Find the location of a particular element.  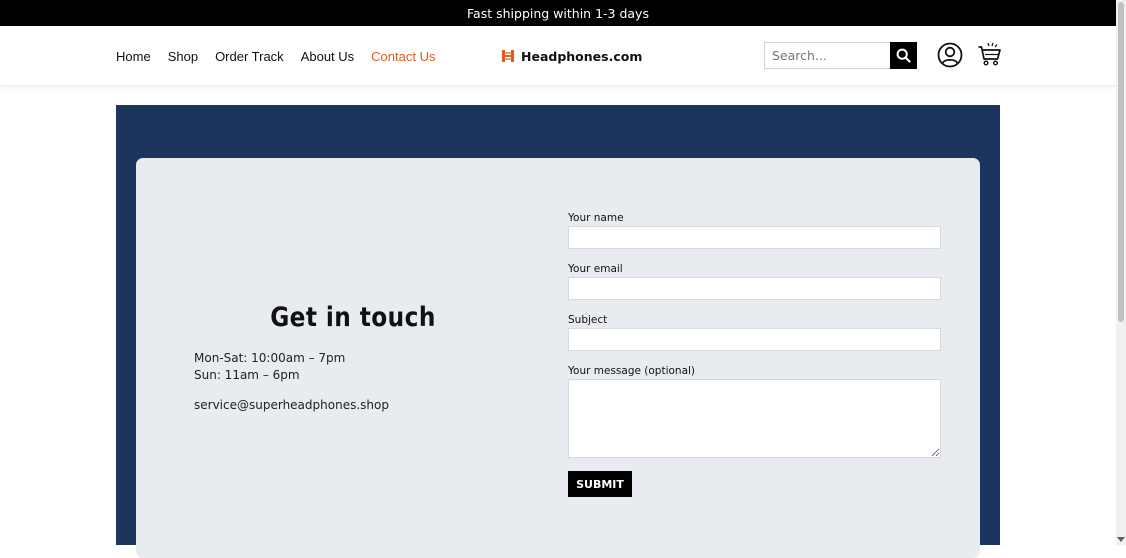

subject-field is located at coordinates (754, 339).